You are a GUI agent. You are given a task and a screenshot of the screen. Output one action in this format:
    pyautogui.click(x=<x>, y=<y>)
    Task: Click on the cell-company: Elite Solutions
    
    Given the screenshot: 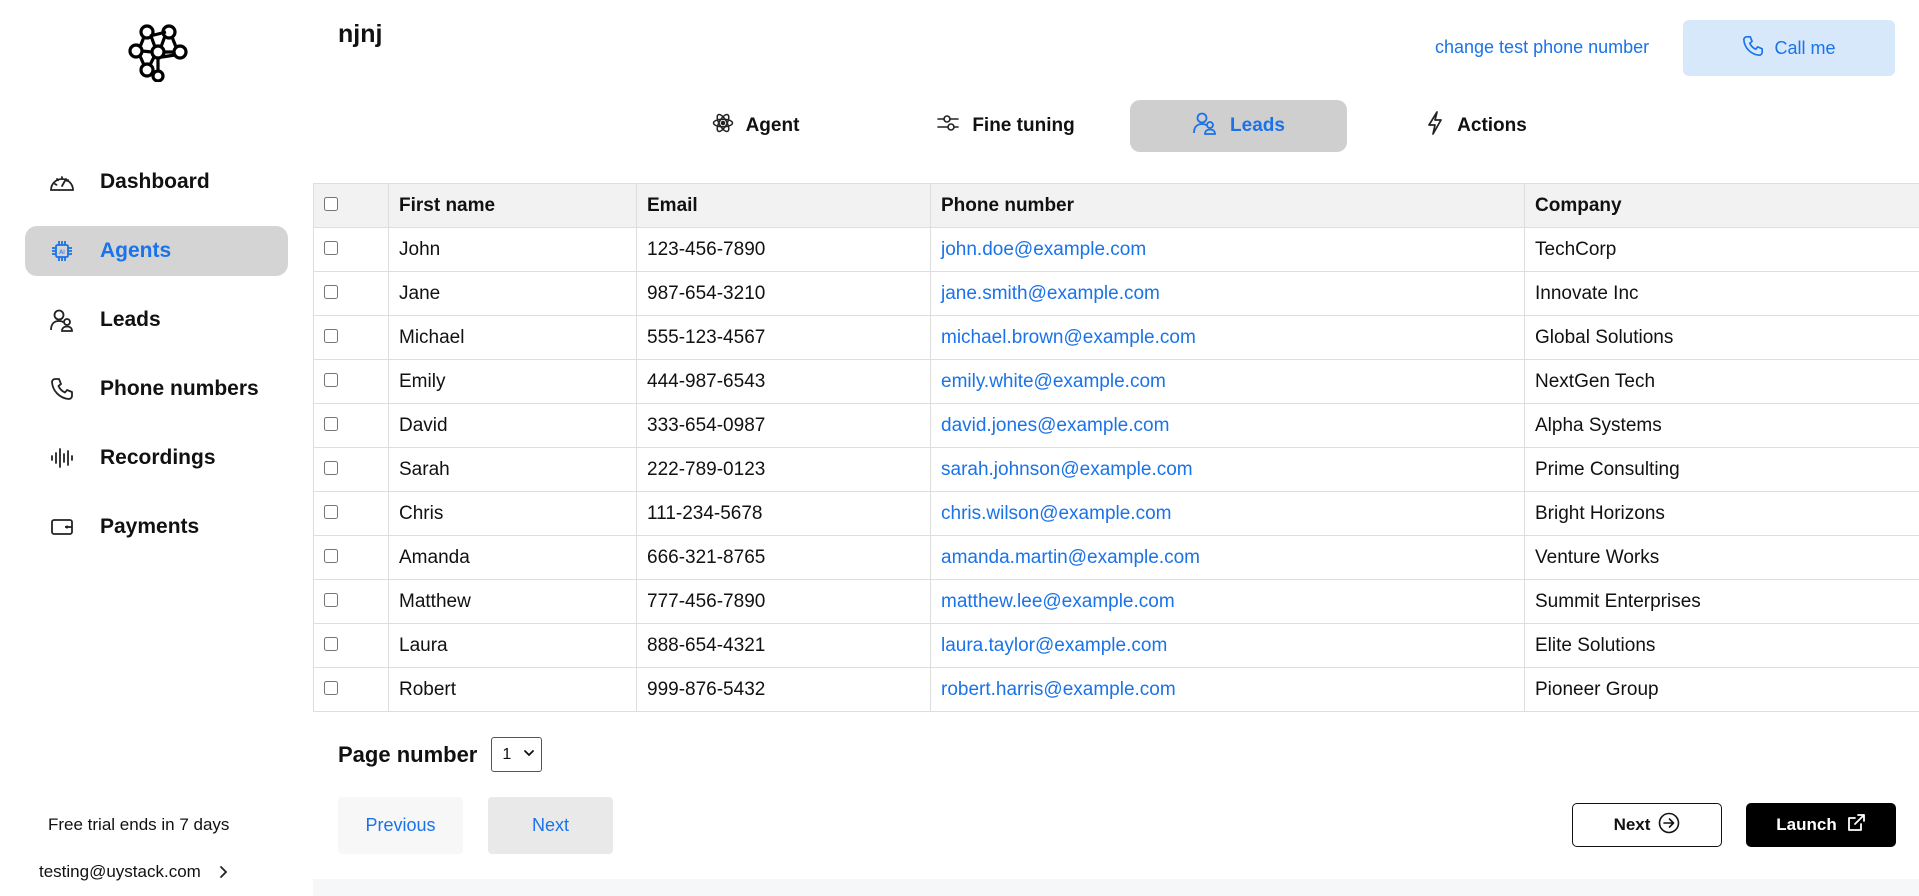 What is the action you would take?
    pyautogui.click(x=1721, y=645)
    